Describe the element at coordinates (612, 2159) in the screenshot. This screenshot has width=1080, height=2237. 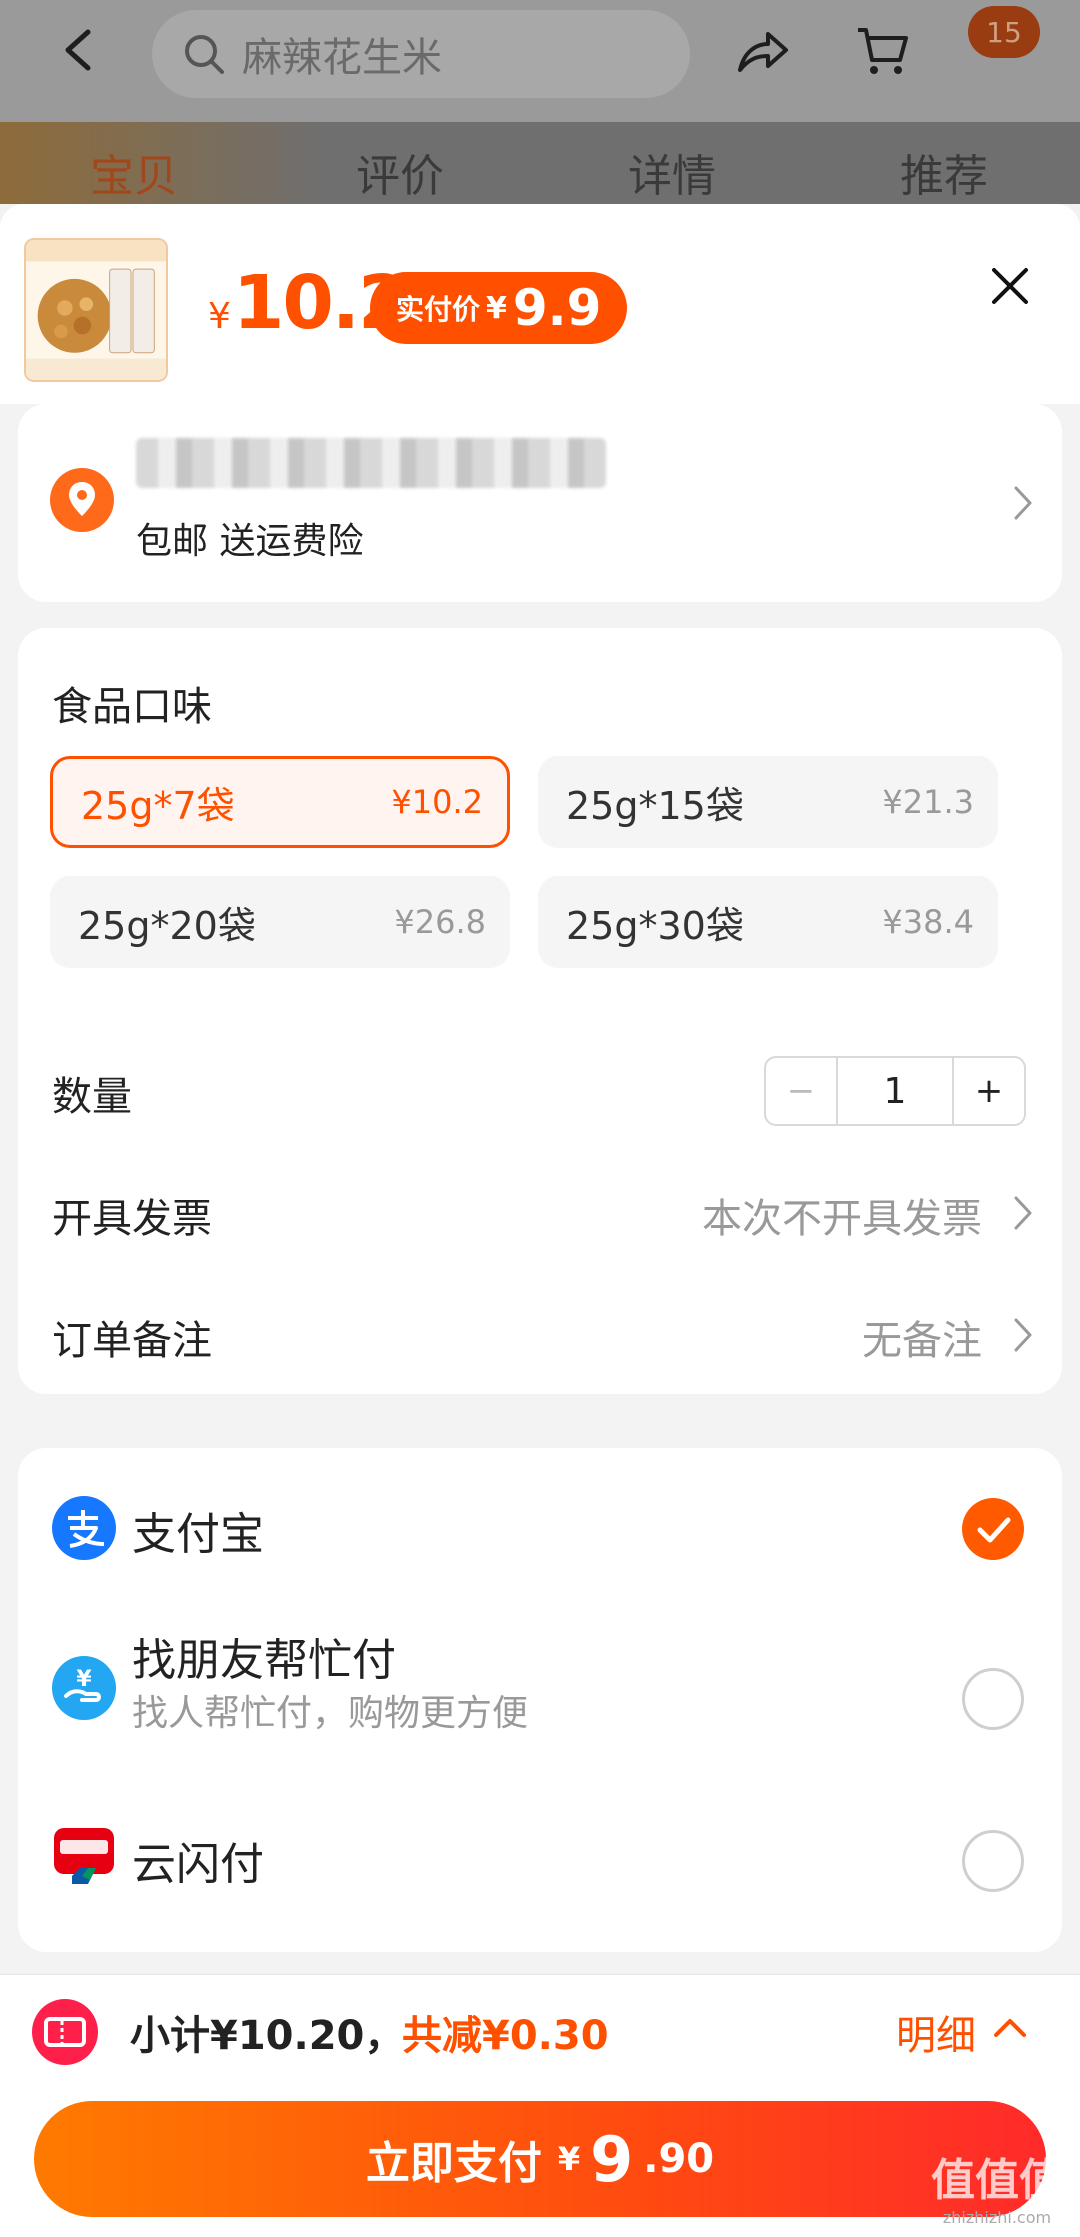
I see `pay-now-int: 9` at that location.